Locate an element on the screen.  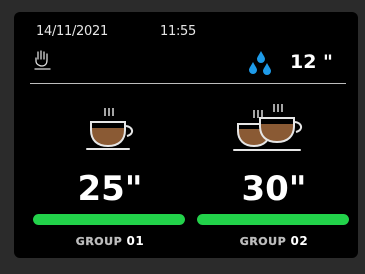
group-1-number: 01 is located at coordinates (135, 241).